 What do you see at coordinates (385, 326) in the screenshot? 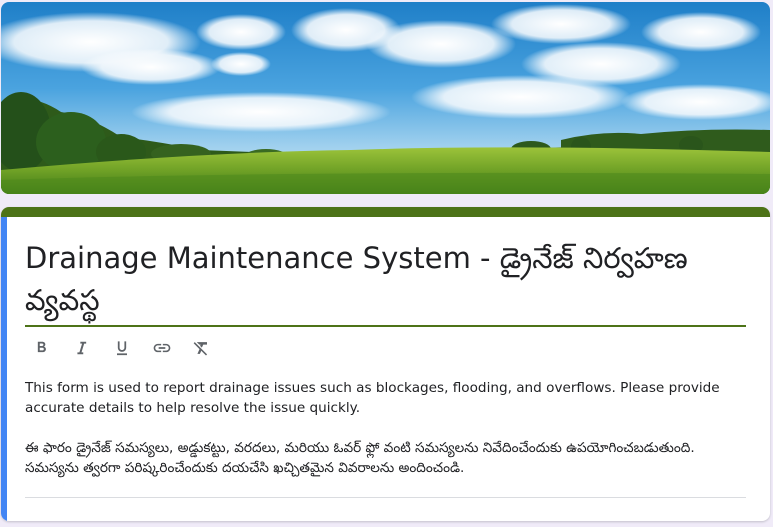
I see `title-focus-underline` at bounding box center [385, 326].